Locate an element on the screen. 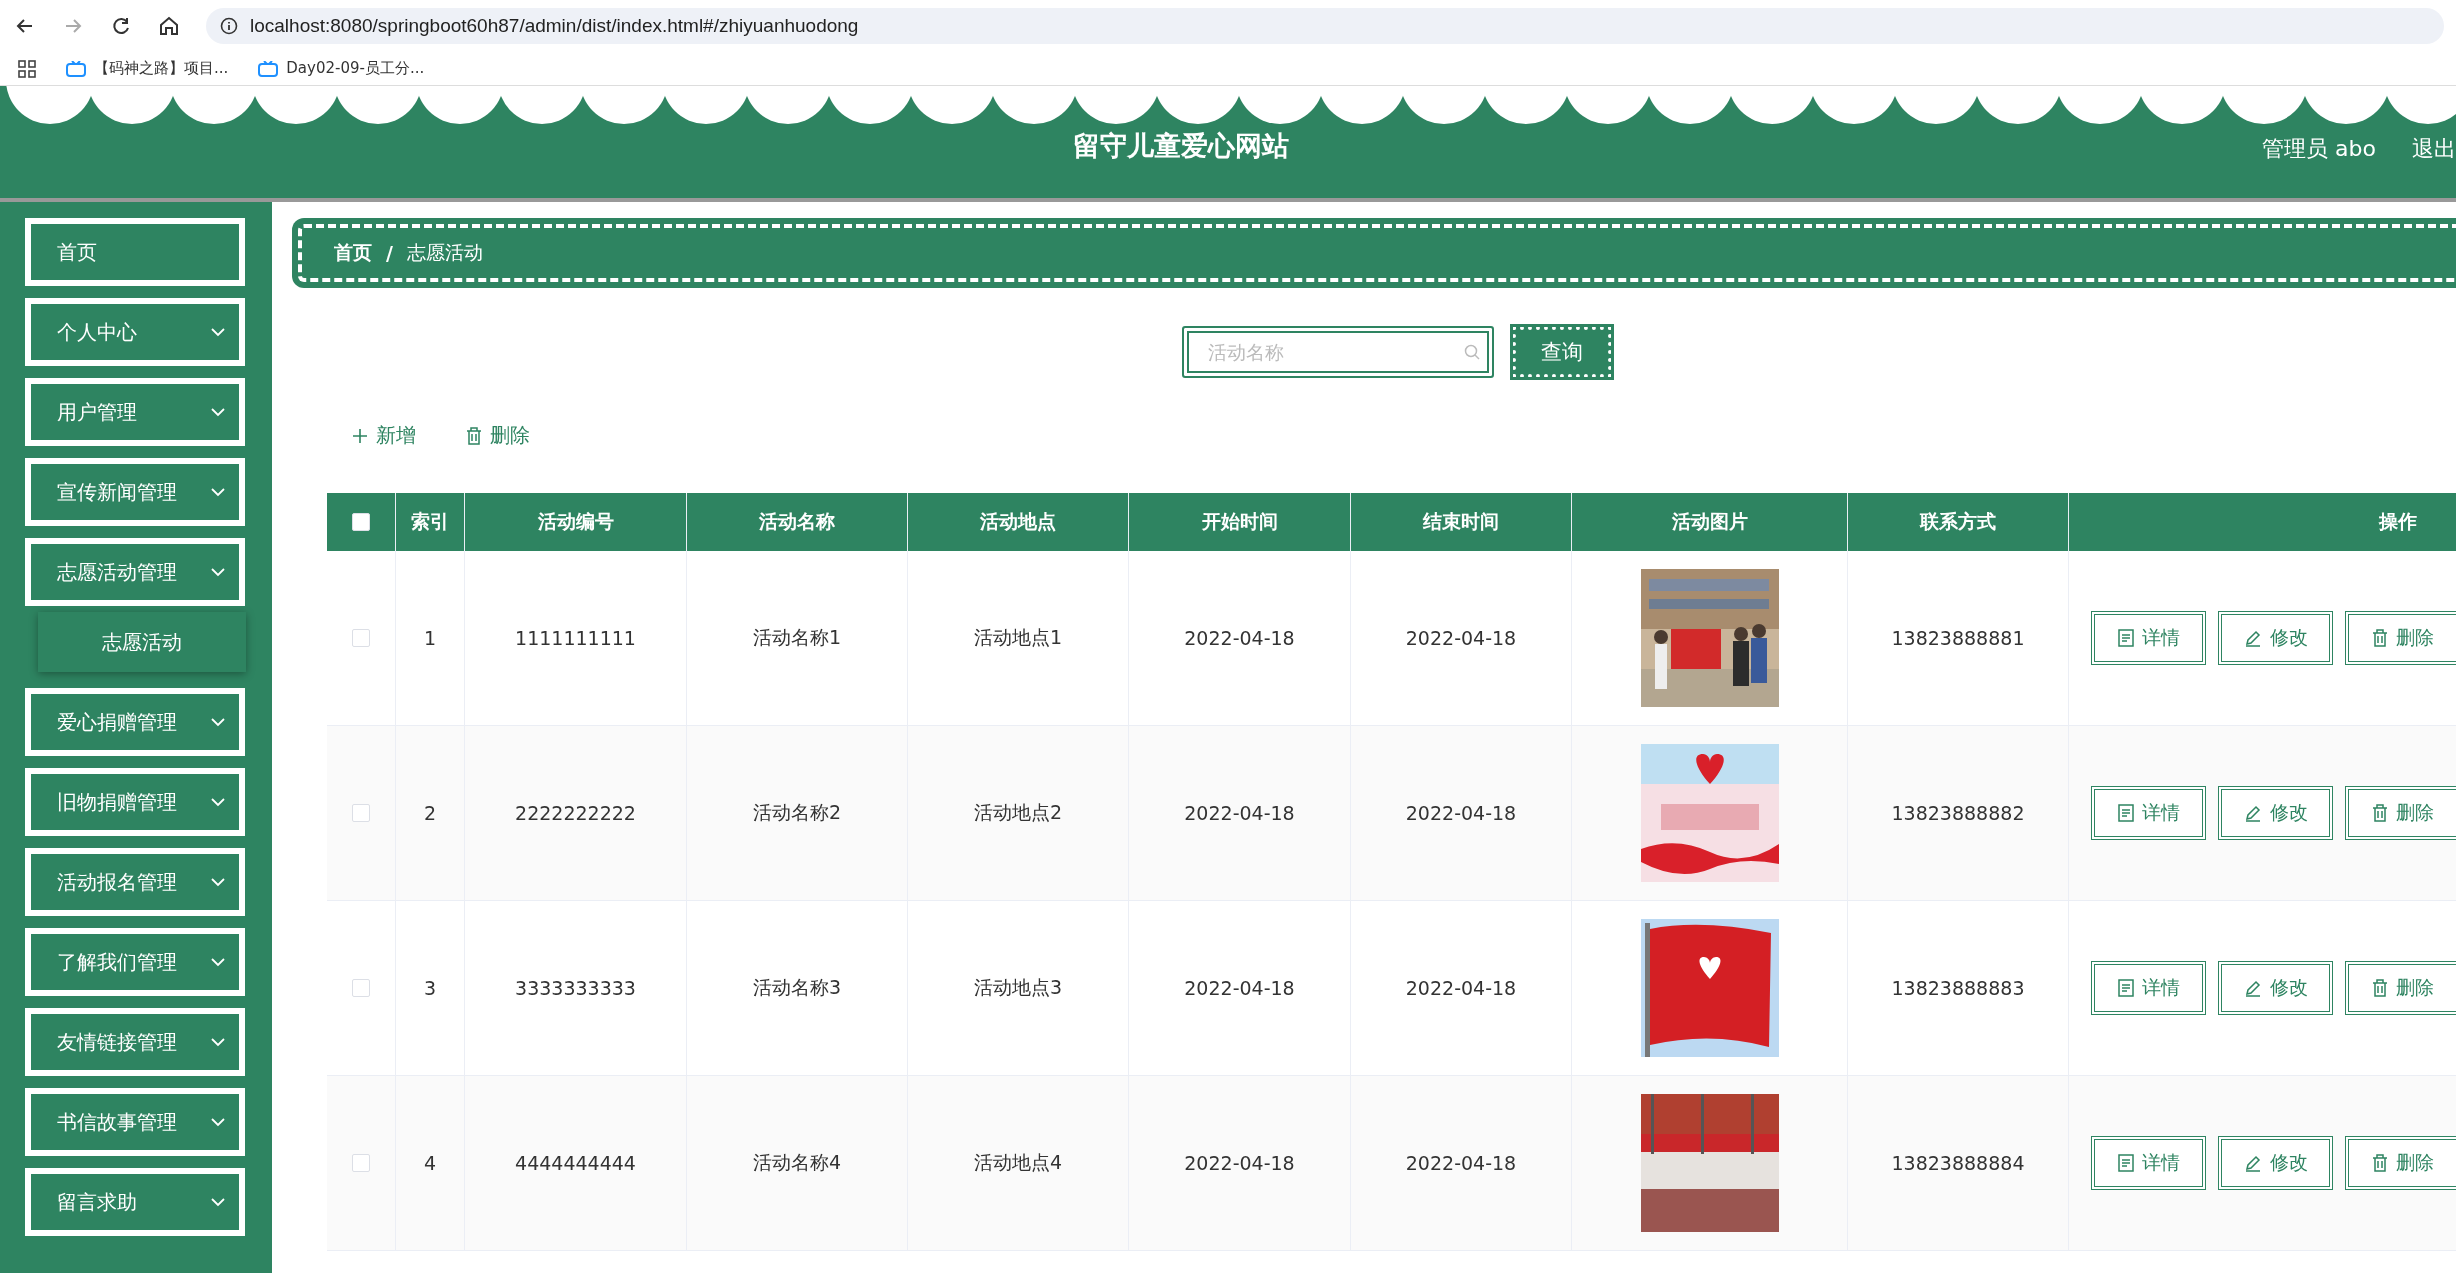  logout-link: 退出 is located at coordinates (2434, 149).